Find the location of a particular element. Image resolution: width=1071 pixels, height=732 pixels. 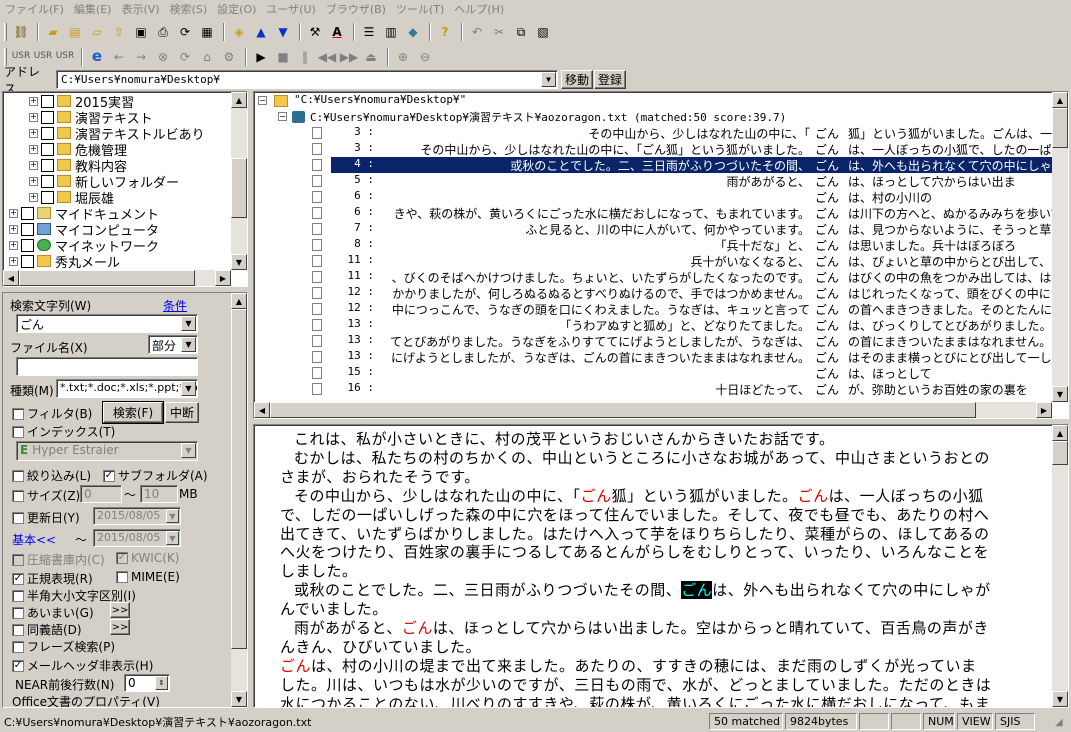

size-min-input: 0 is located at coordinates (101, 494).